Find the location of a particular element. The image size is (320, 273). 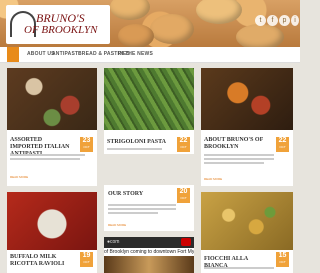

post-day: 15 is located at coordinates (282, 255).